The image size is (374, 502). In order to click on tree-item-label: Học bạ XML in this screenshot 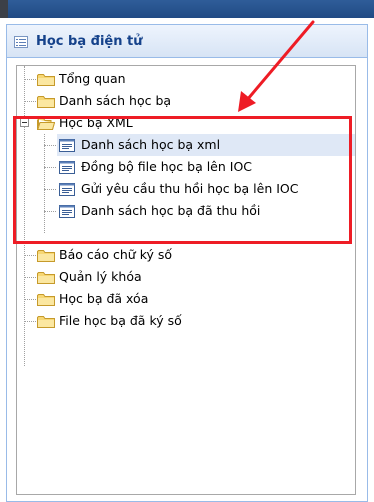, I will do `click(96, 122)`.